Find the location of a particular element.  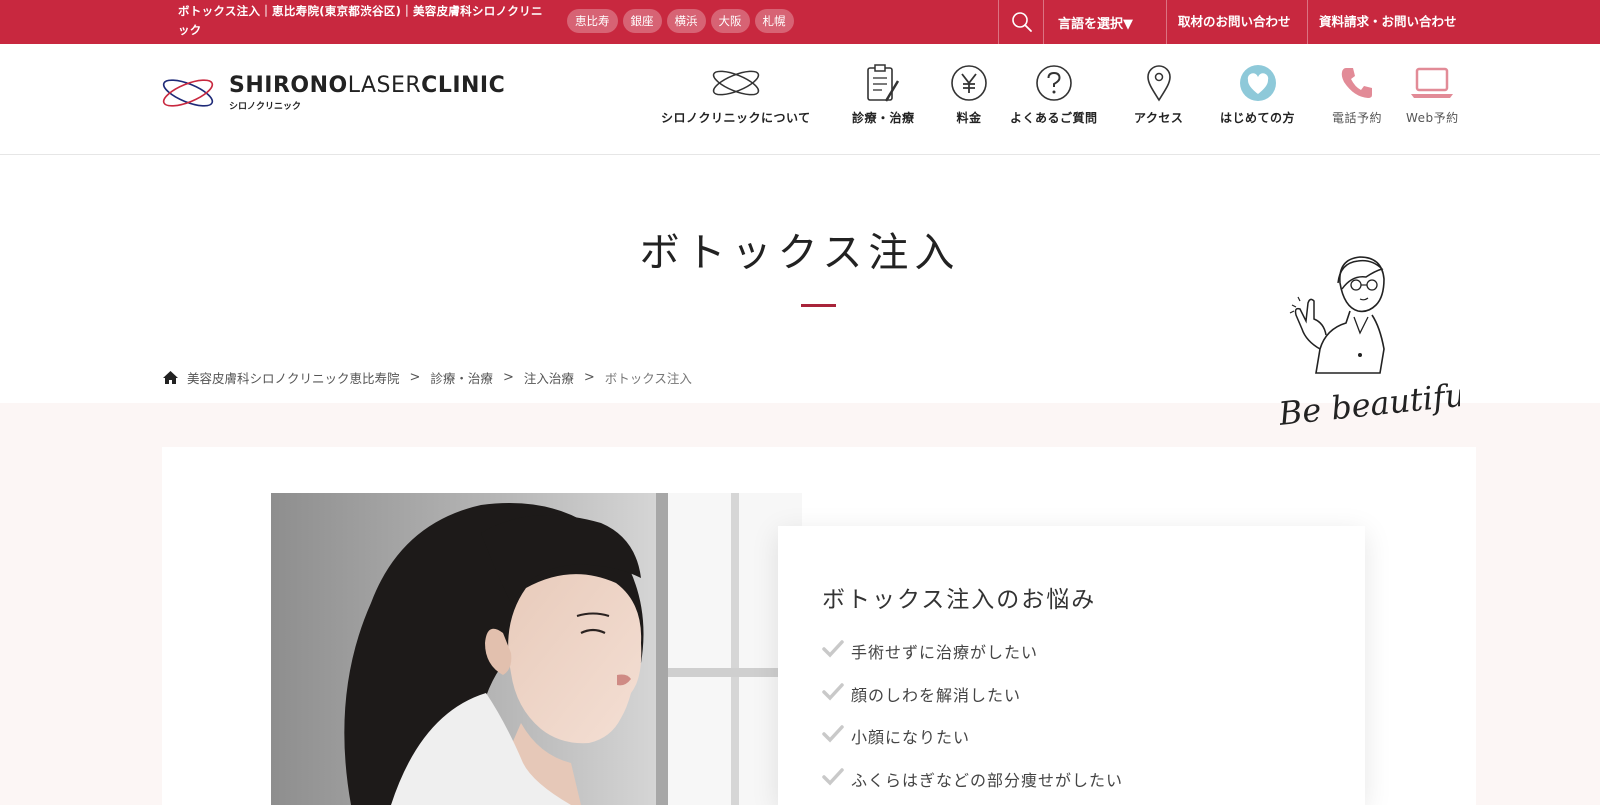

clipboard-pen-icon is located at coordinates (883, 83).